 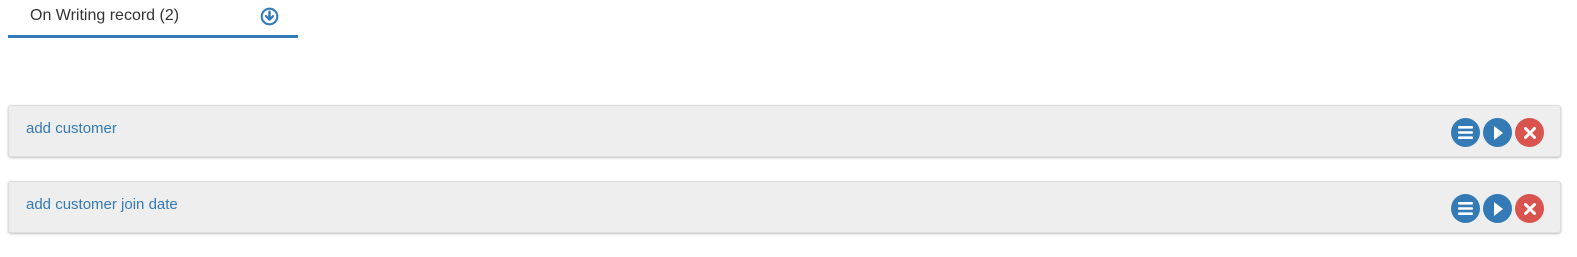 I want to click on recording-tab: On Writing record (2), so click(x=153, y=19).